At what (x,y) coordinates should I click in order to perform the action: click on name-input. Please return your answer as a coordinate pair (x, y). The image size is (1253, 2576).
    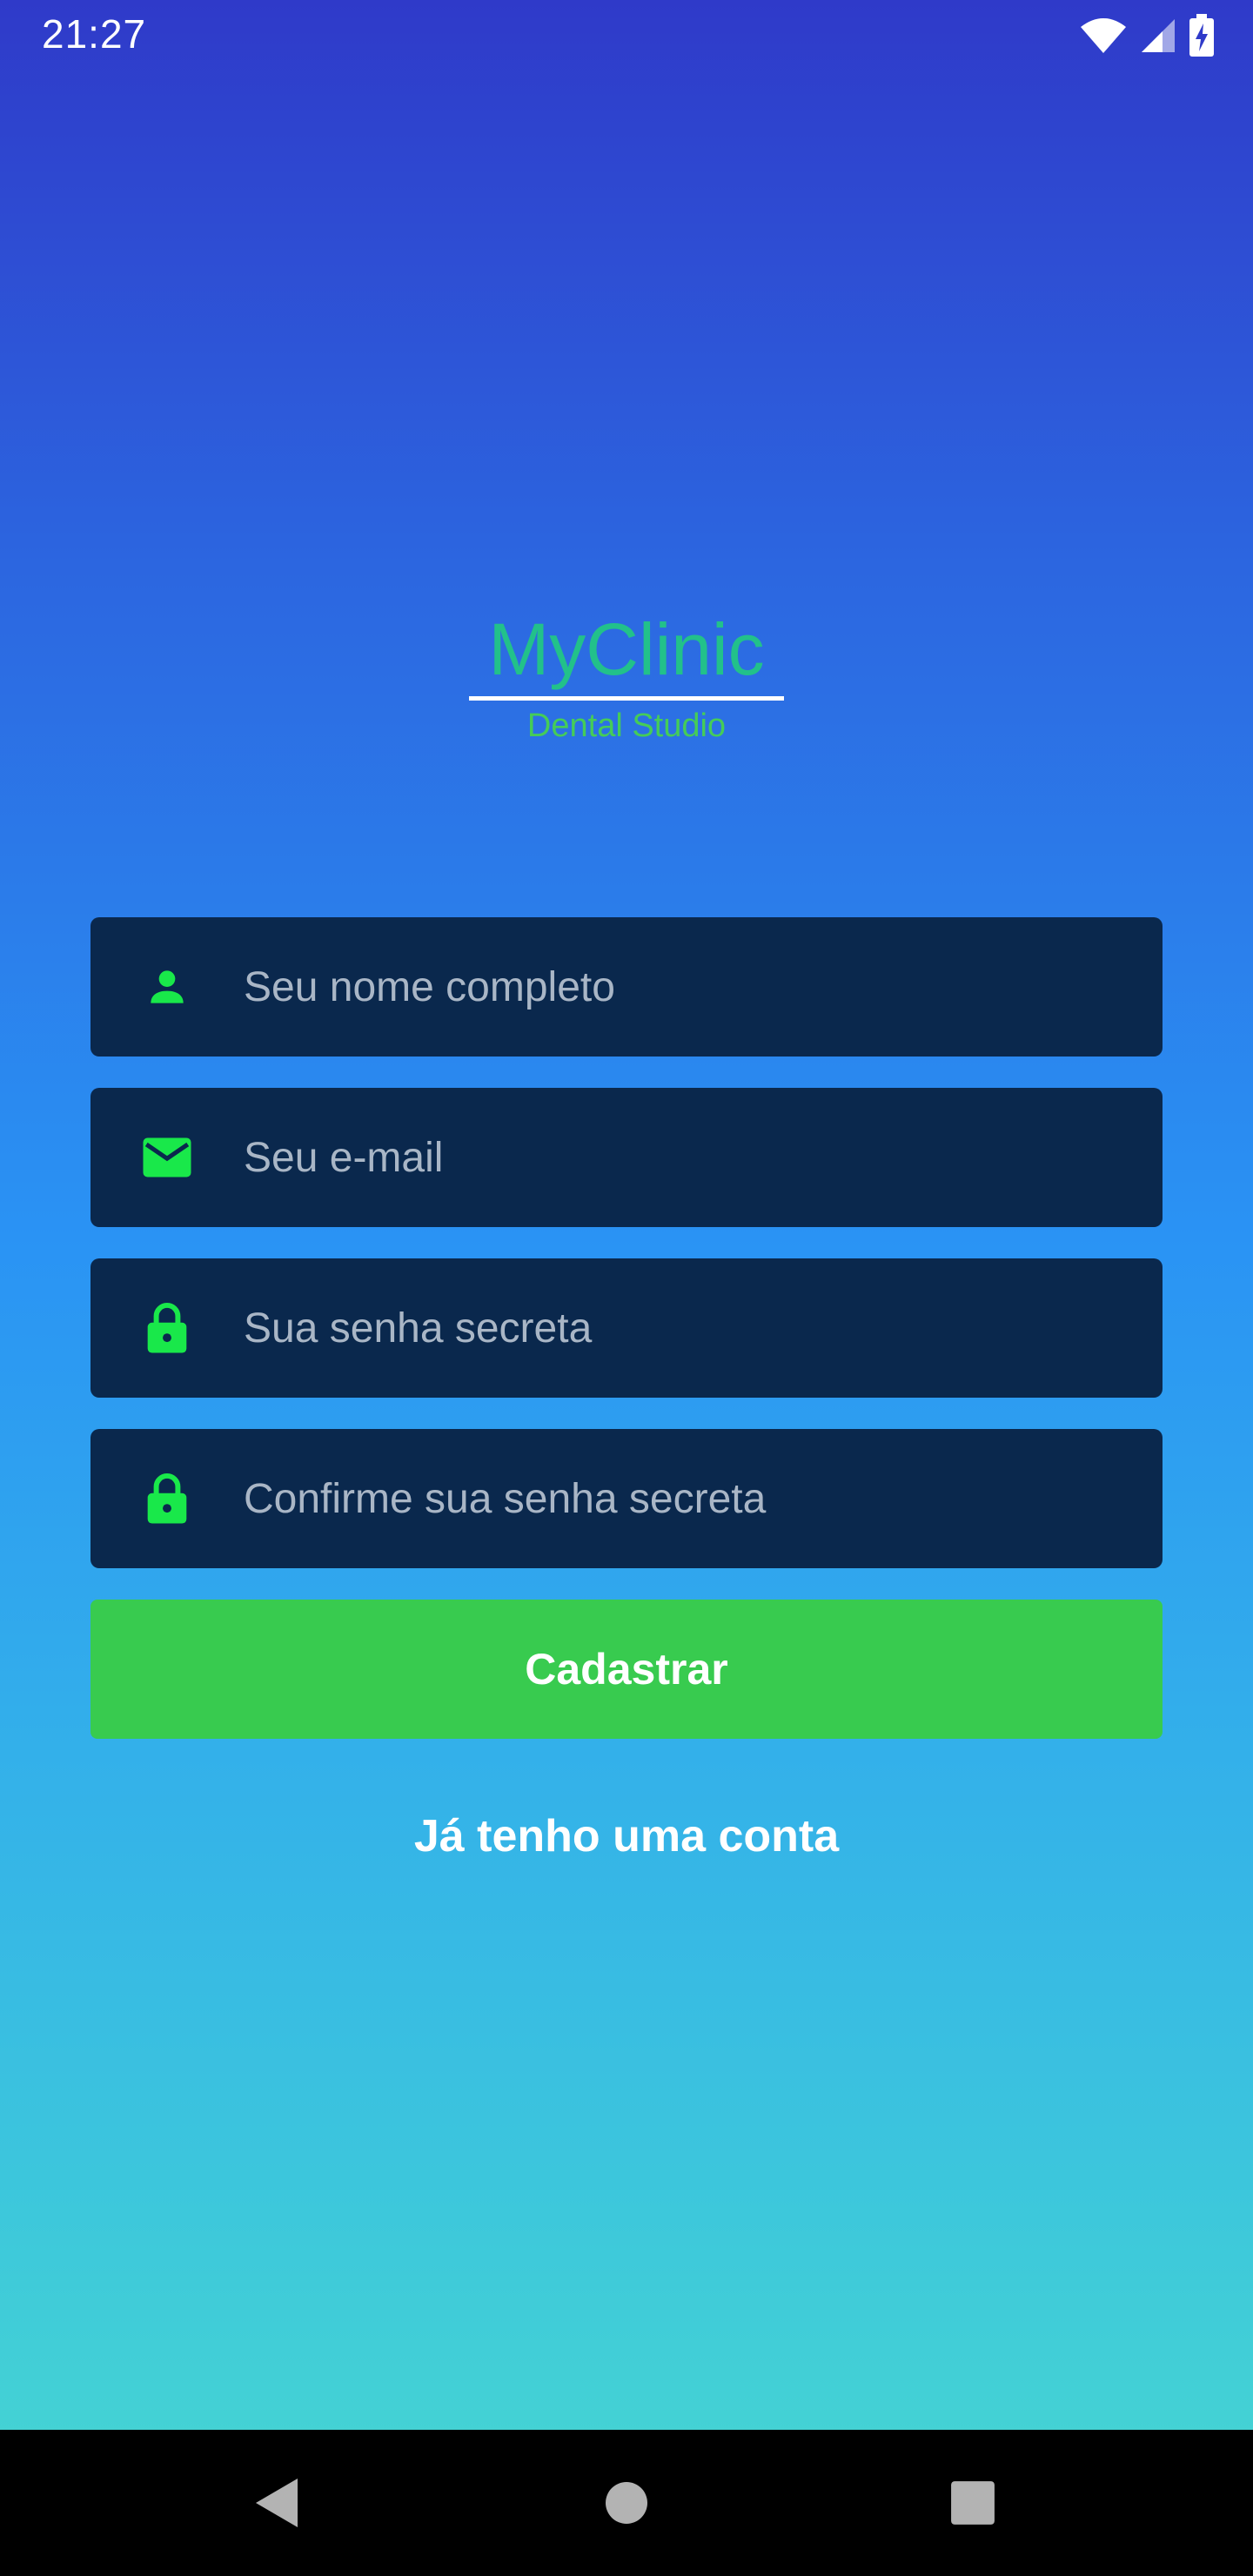
    Looking at the image, I should click on (703, 987).